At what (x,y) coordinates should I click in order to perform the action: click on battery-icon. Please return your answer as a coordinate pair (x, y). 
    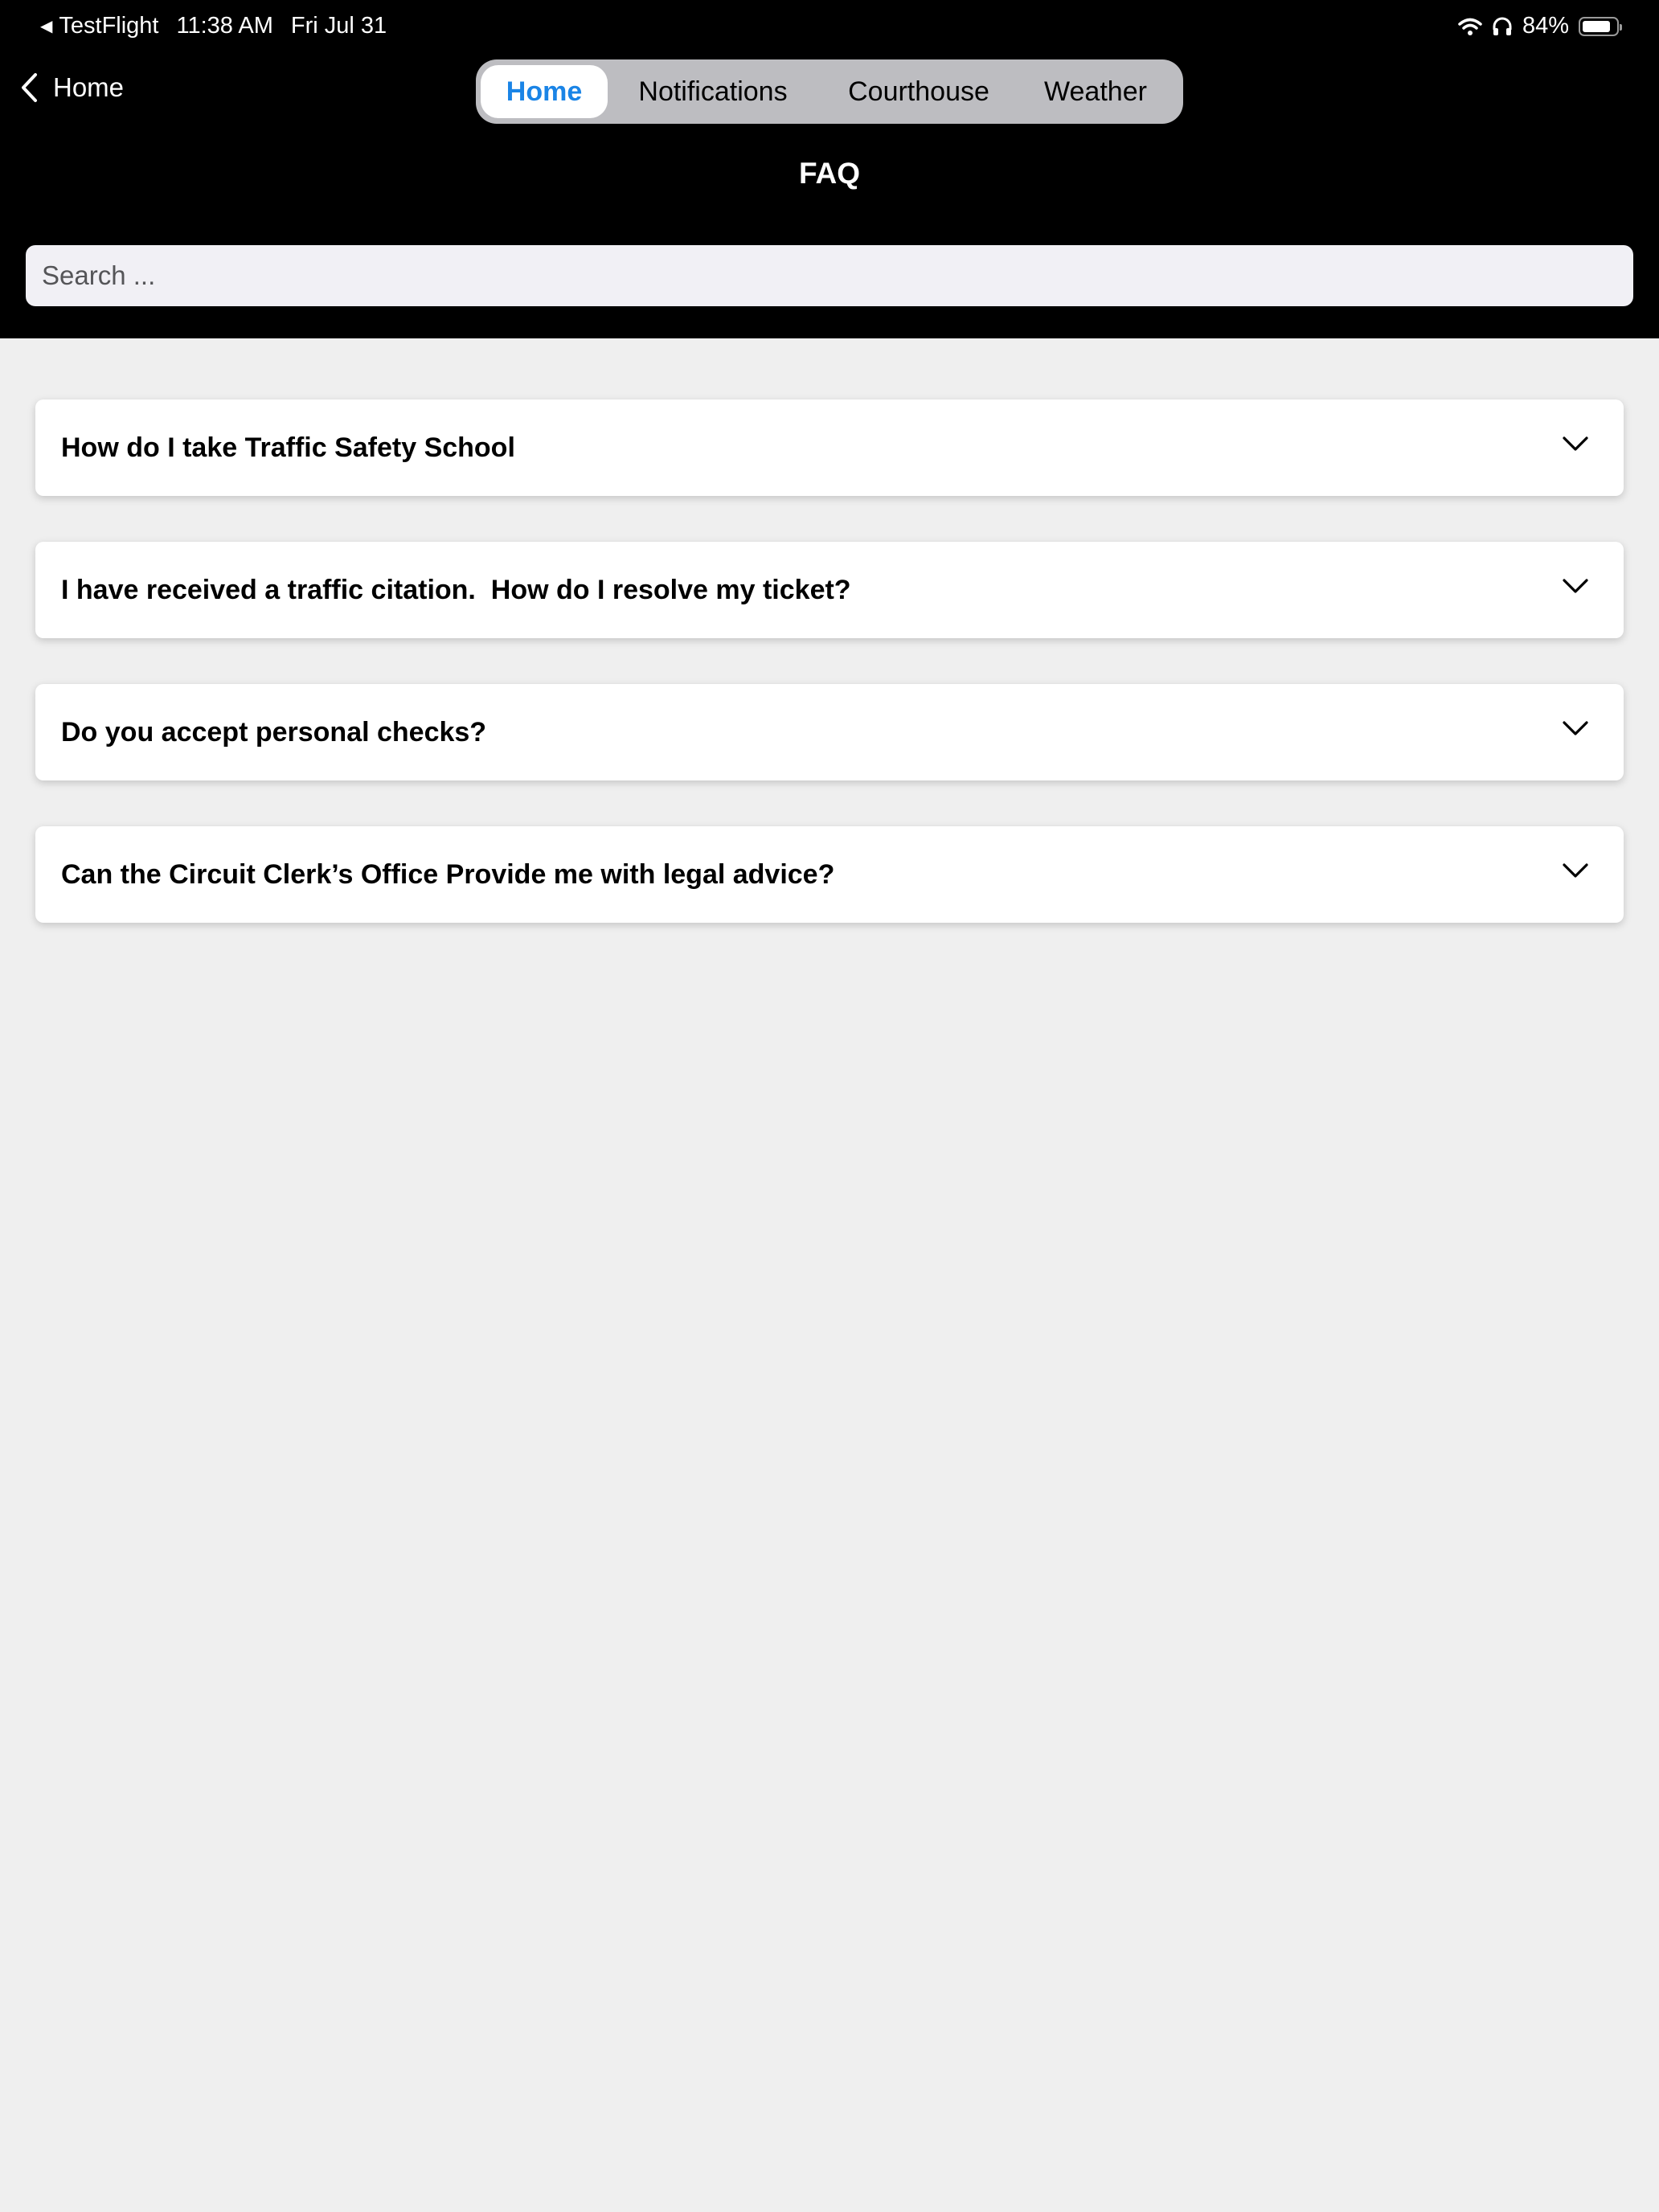
    Looking at the image, I should click on (1600, 26).